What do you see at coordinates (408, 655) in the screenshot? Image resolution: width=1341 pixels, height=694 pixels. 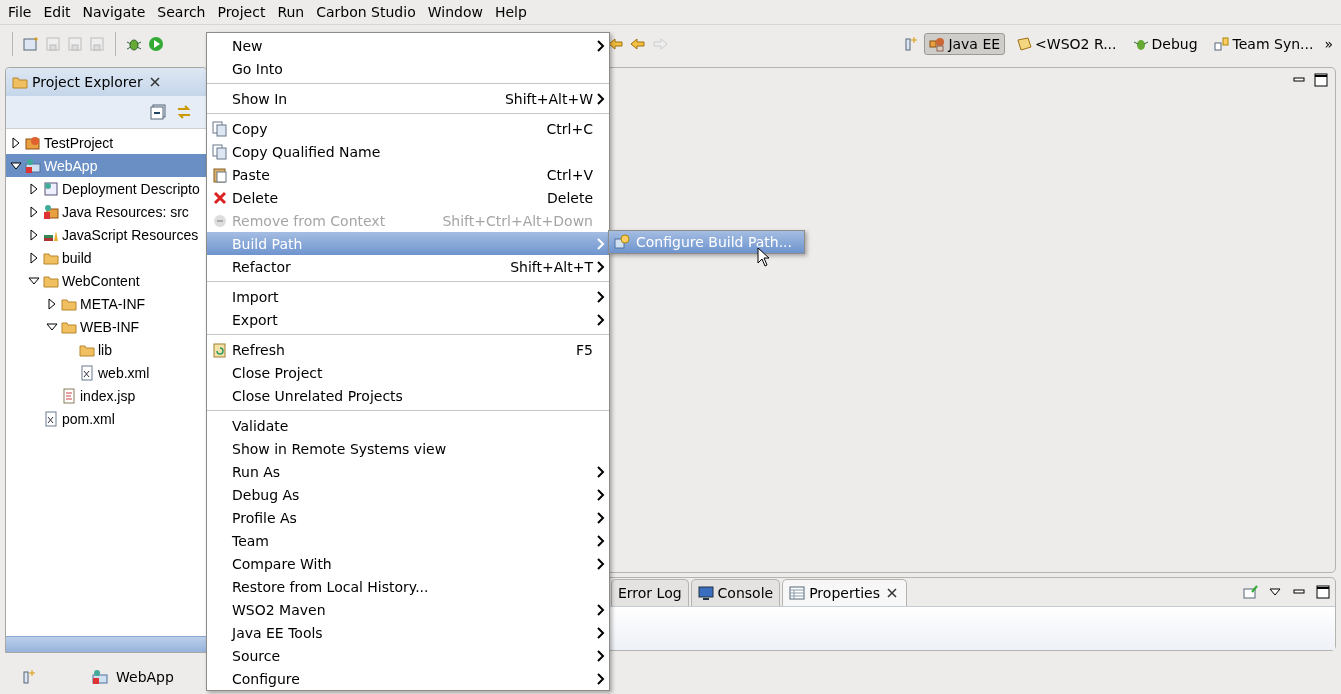 I see `menu-item: Source` at bounding box center [408, 655].